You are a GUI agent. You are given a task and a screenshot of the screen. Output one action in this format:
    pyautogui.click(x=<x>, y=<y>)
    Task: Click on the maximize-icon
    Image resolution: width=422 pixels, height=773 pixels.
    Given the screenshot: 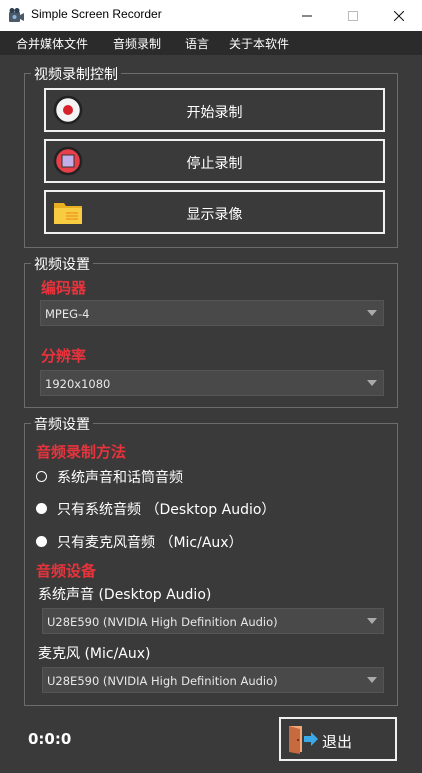 What is the action you would take?
    pyautogui.click(x=353, y=15)
    